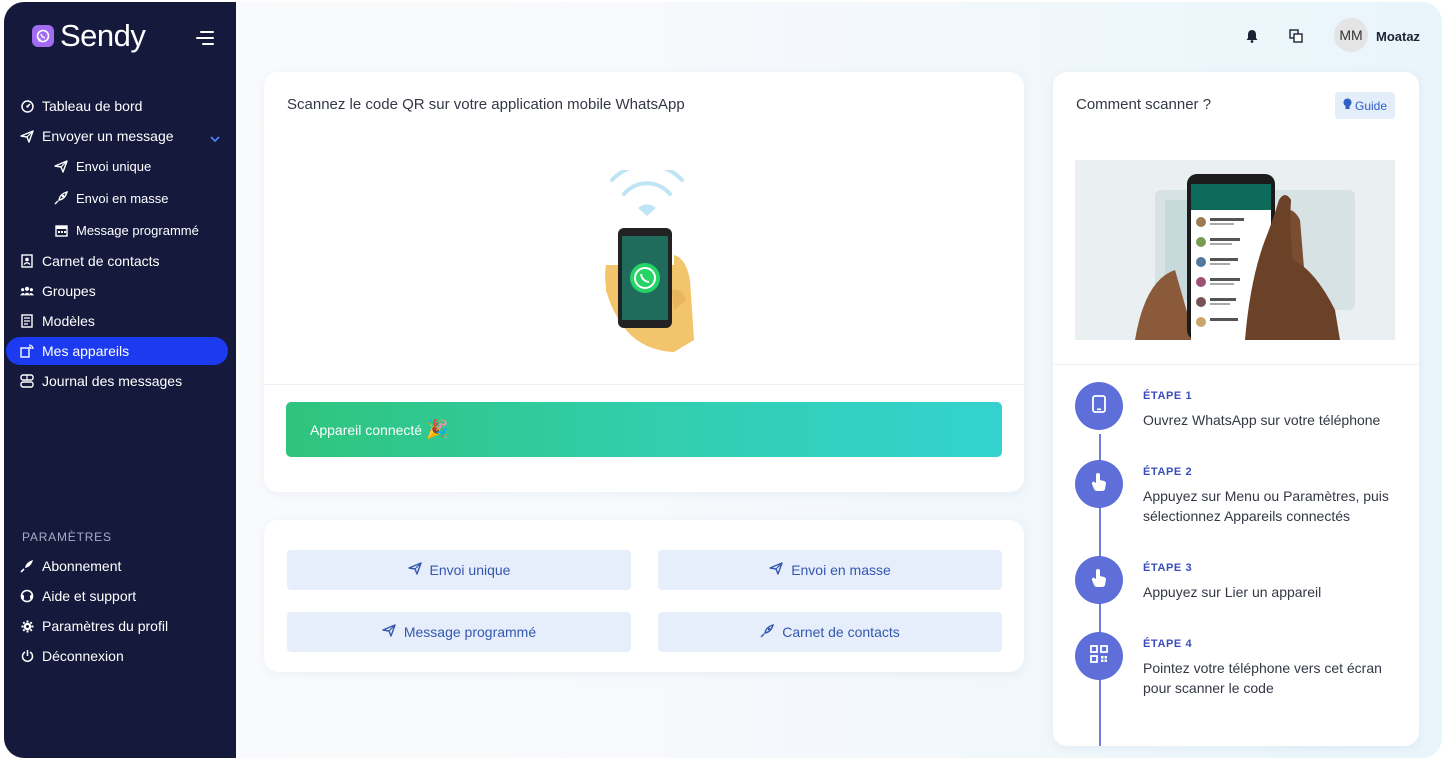 Image resolution: width=1446 pixels, height=762 pixels. Describe the element at coordinates (215, 138) in the screenshot. I see `chevron-down-icon` at that location.